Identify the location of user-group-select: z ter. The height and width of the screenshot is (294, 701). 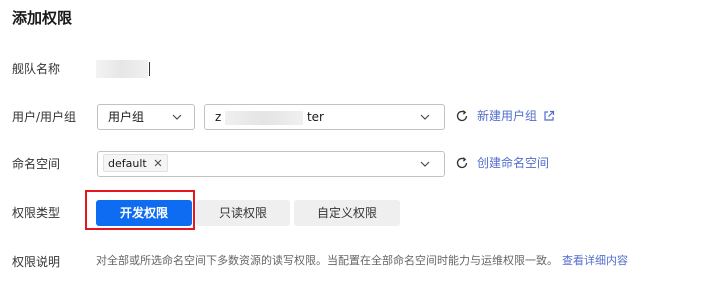
(324, 117).